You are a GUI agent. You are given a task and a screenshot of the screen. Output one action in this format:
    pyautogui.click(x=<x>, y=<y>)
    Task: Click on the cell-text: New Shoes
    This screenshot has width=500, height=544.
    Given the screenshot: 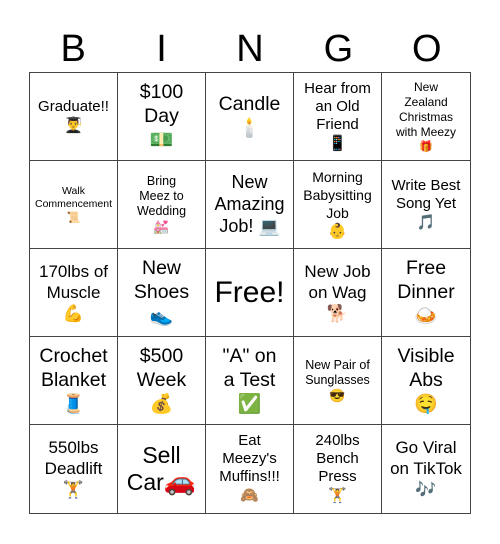 What is the action you would take?
    pyautogui.click(x=161, y=280)
    